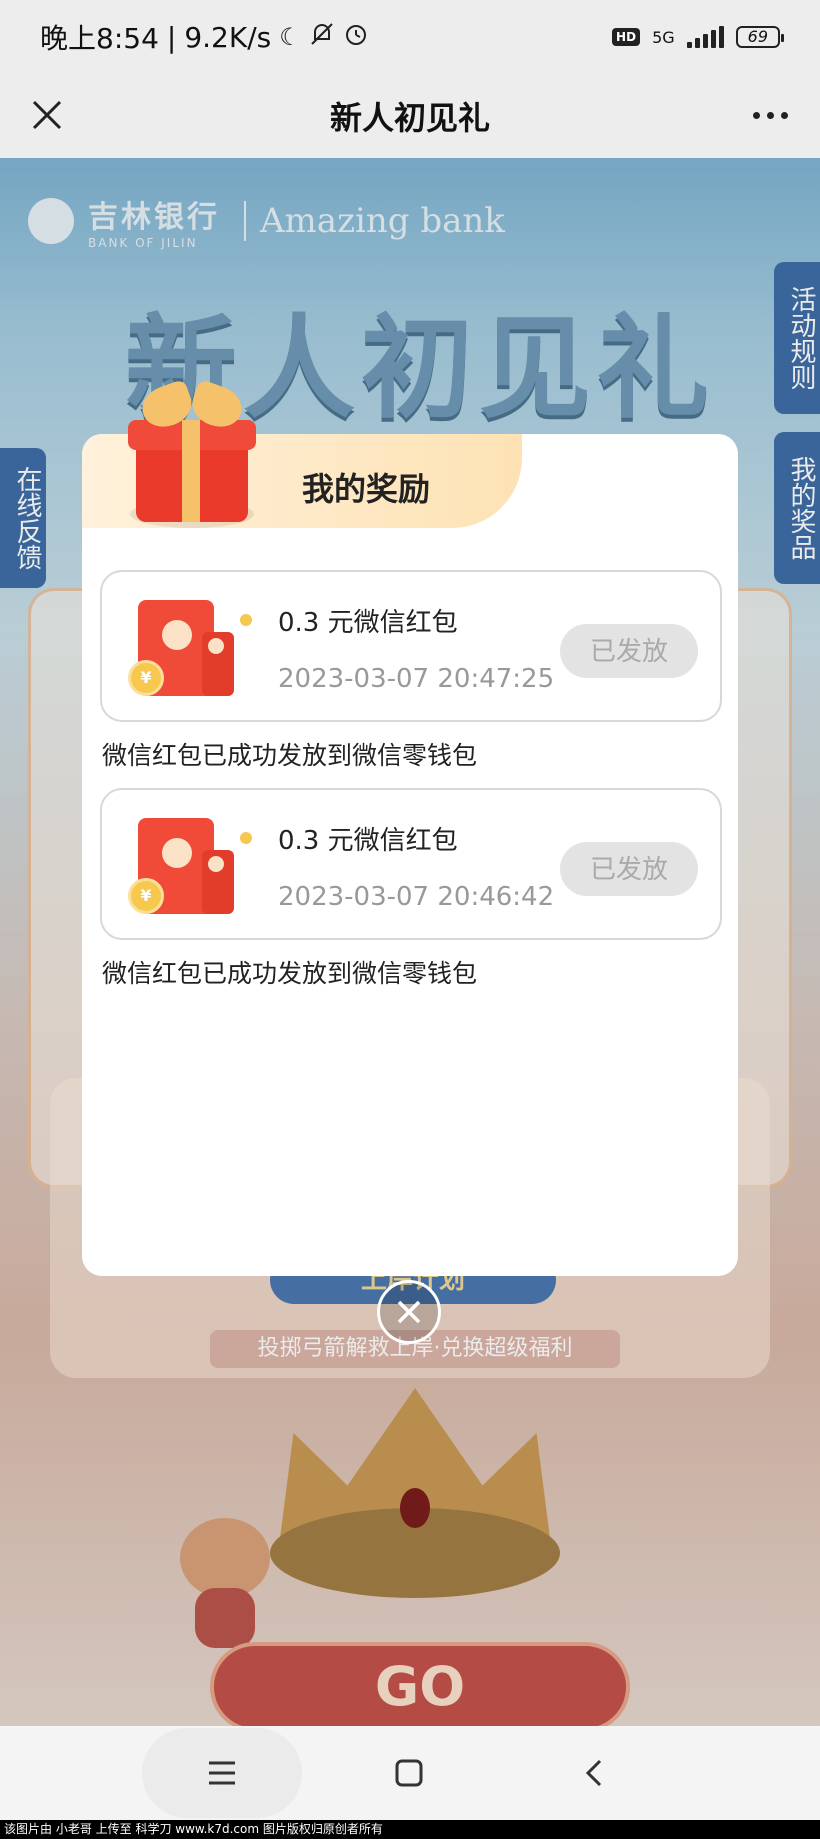 This screenshot has width=820, height=1839. Describe the element at coordinates (99, 38) in the screenshot. I see `clock: 晚上8:54` at that location.